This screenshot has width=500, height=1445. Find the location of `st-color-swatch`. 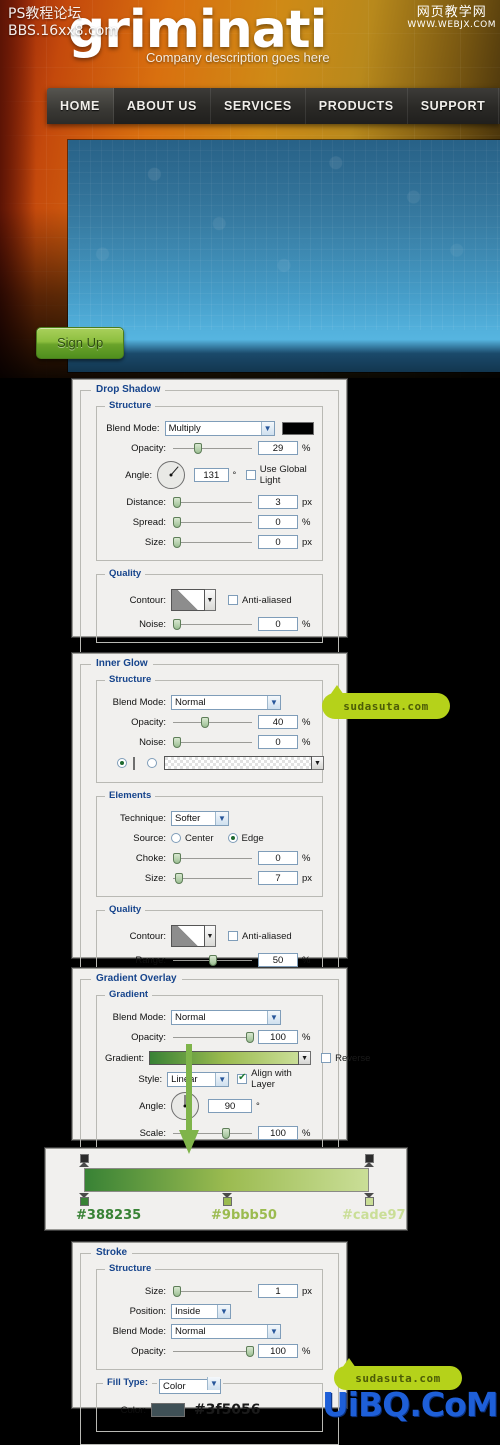

st-color-swatch is located at coordinates (168, 1410).